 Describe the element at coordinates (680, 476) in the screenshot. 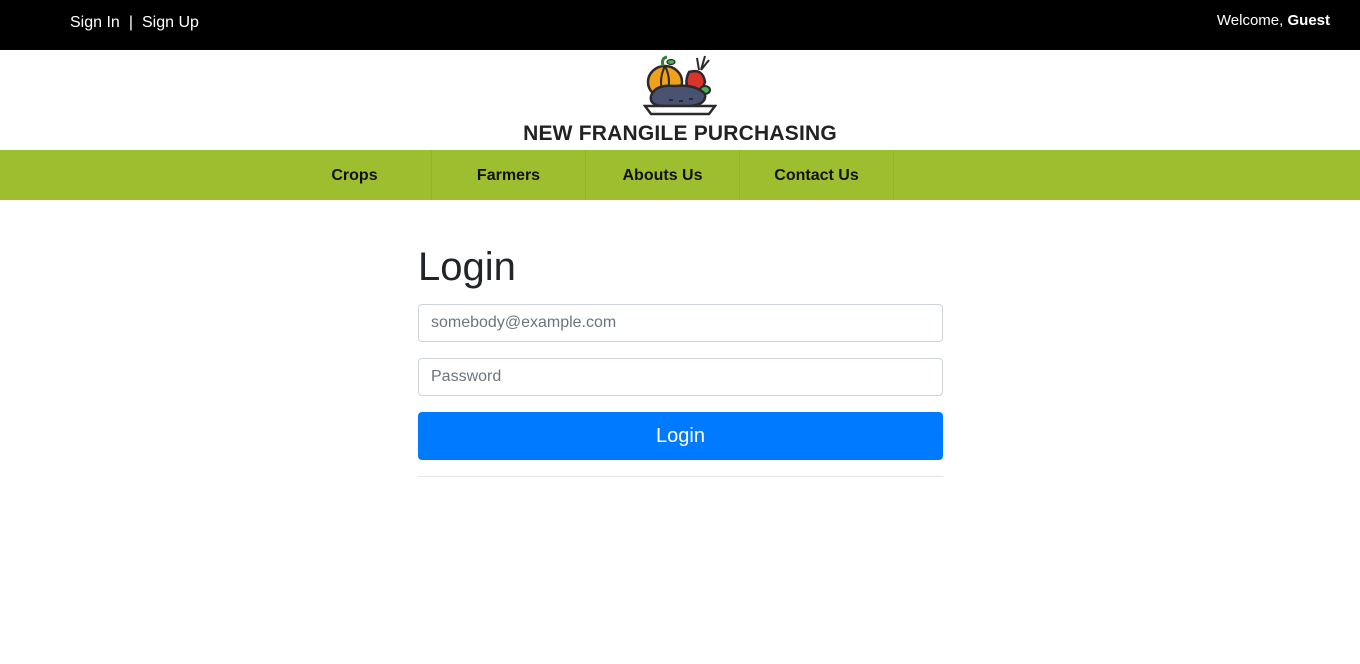

I see `form-divider` at that location.